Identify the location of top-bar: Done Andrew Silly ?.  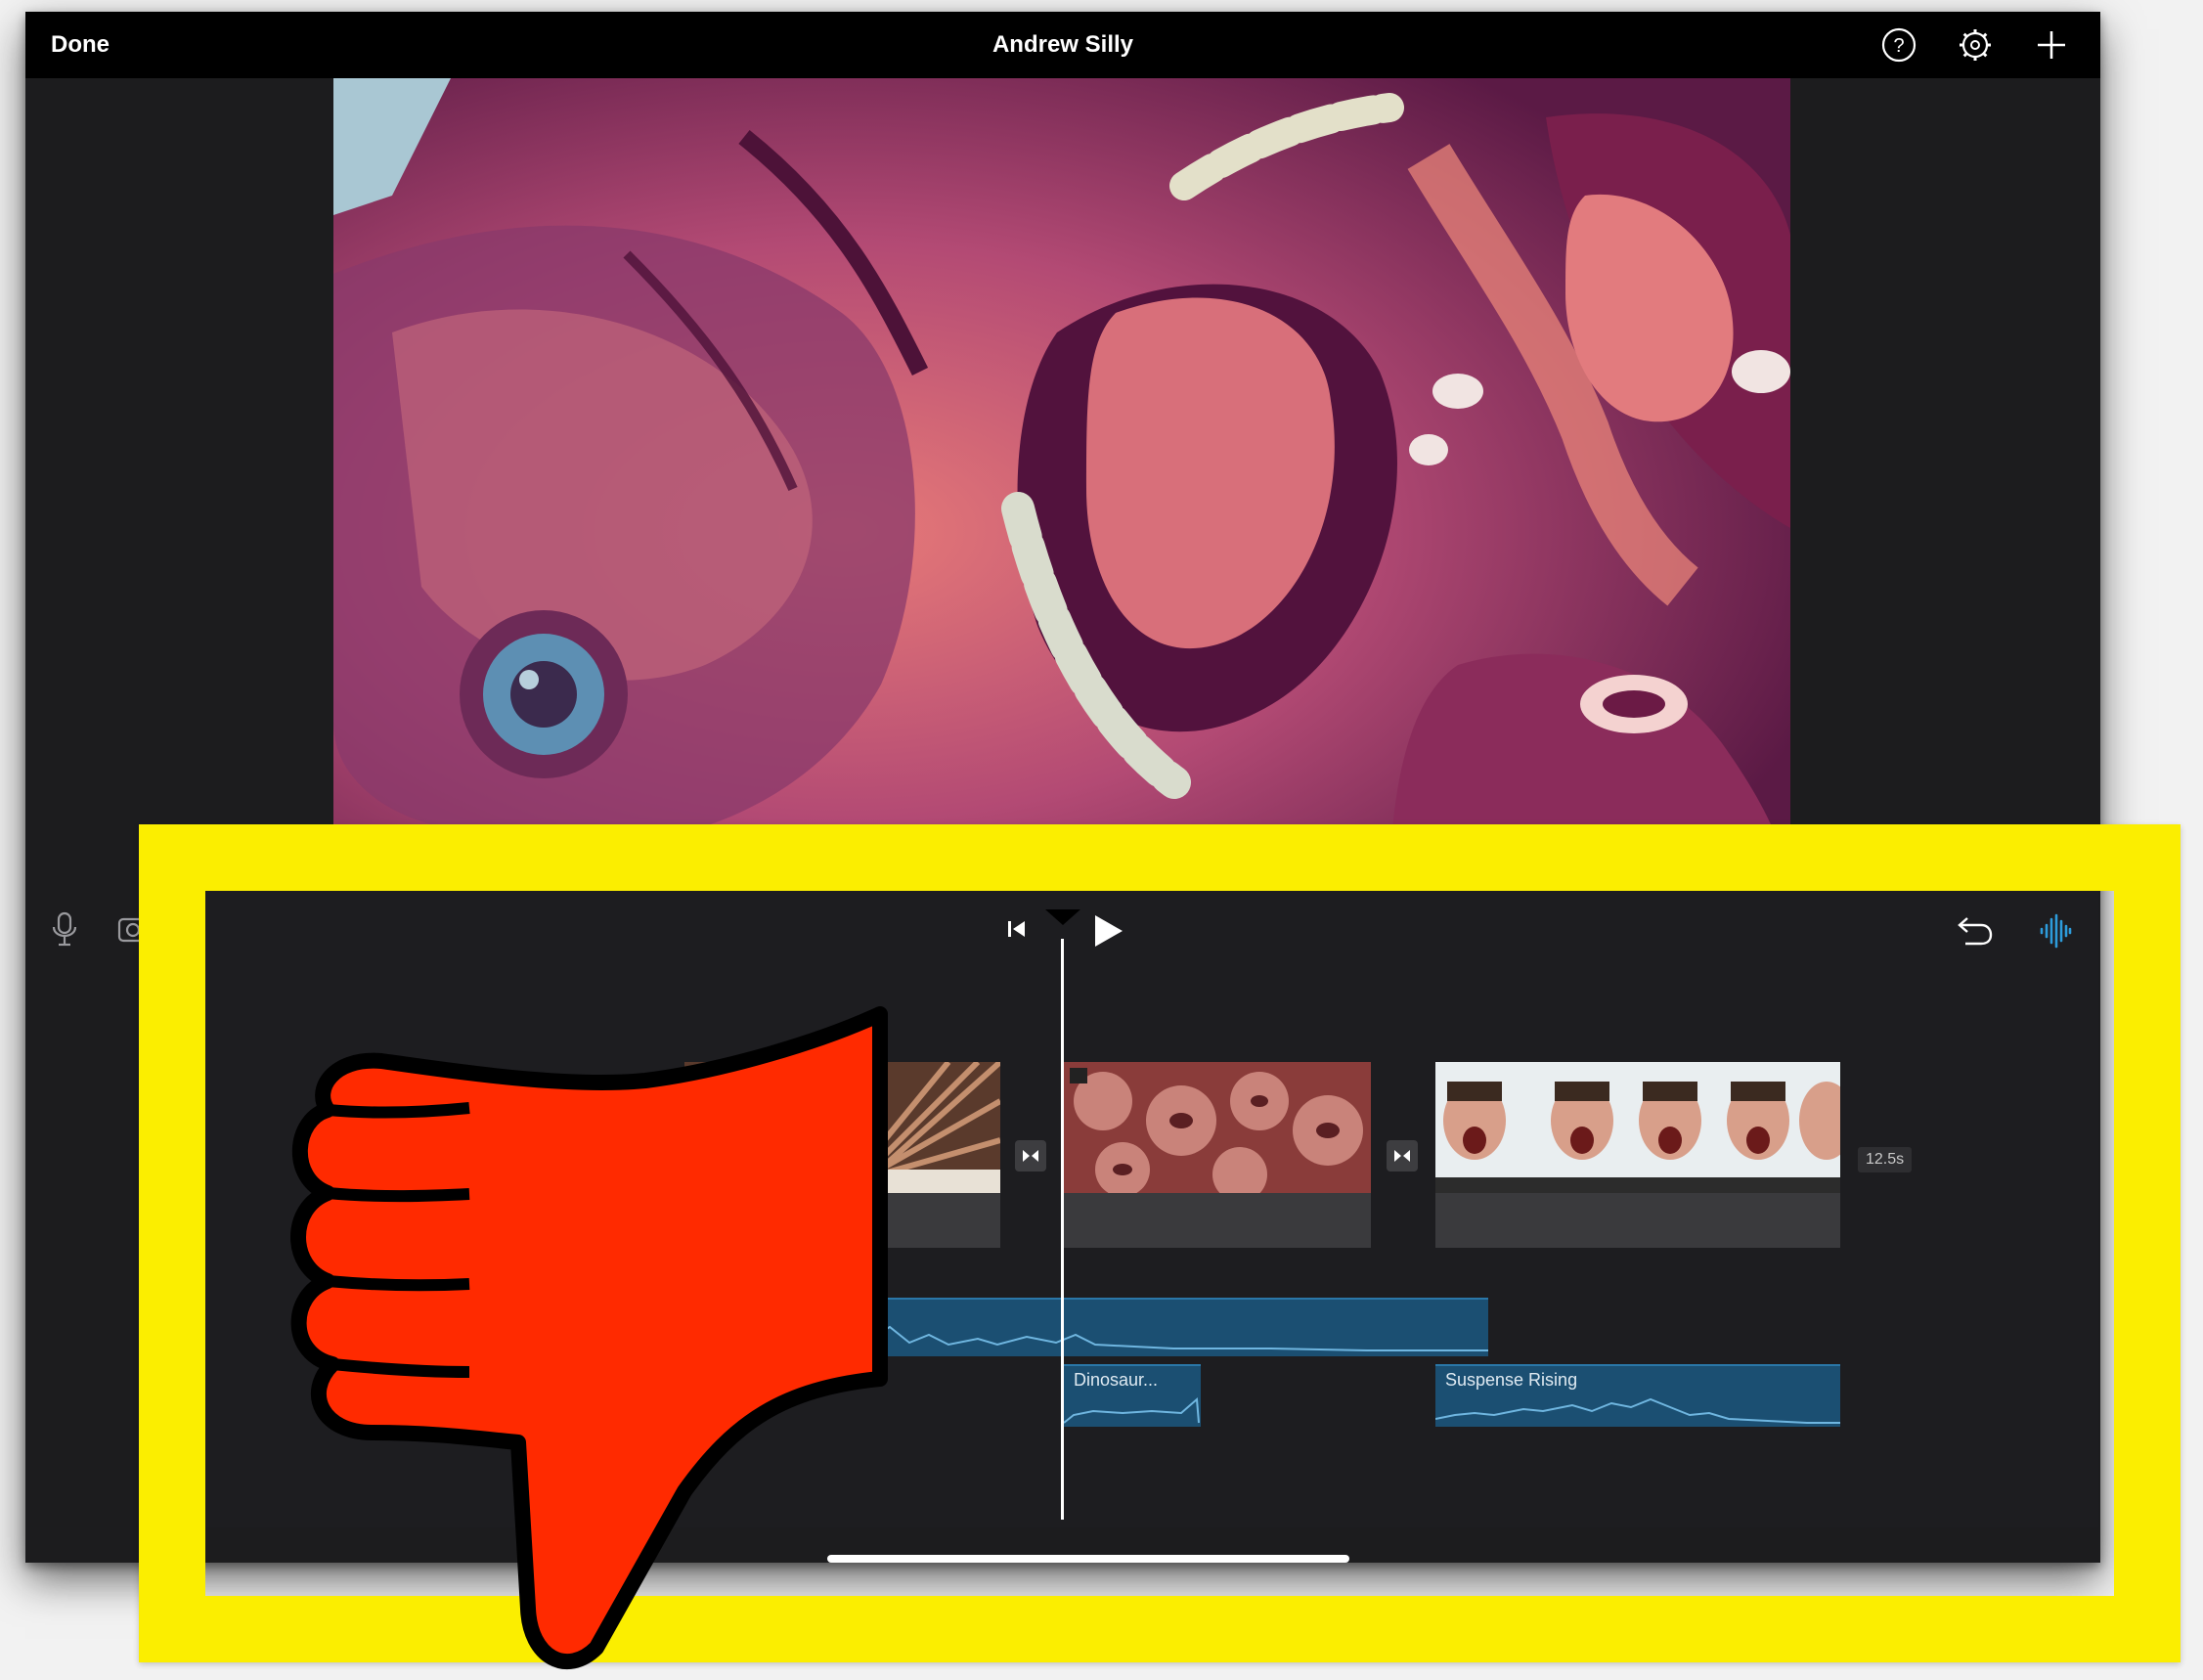
(1062, 45).